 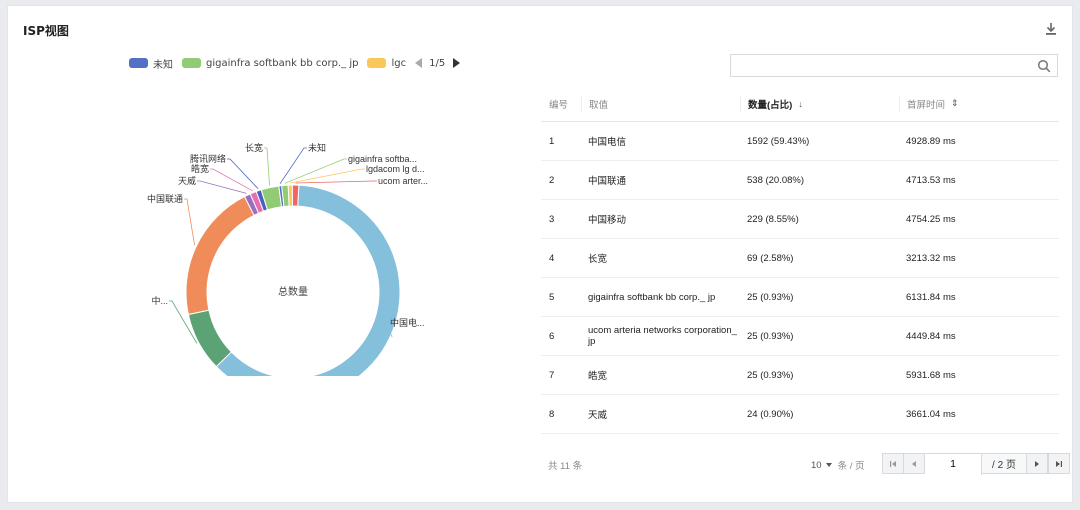 I want to click on cell-first-paint: 4713.53 ms, so click(x=931, y=180).